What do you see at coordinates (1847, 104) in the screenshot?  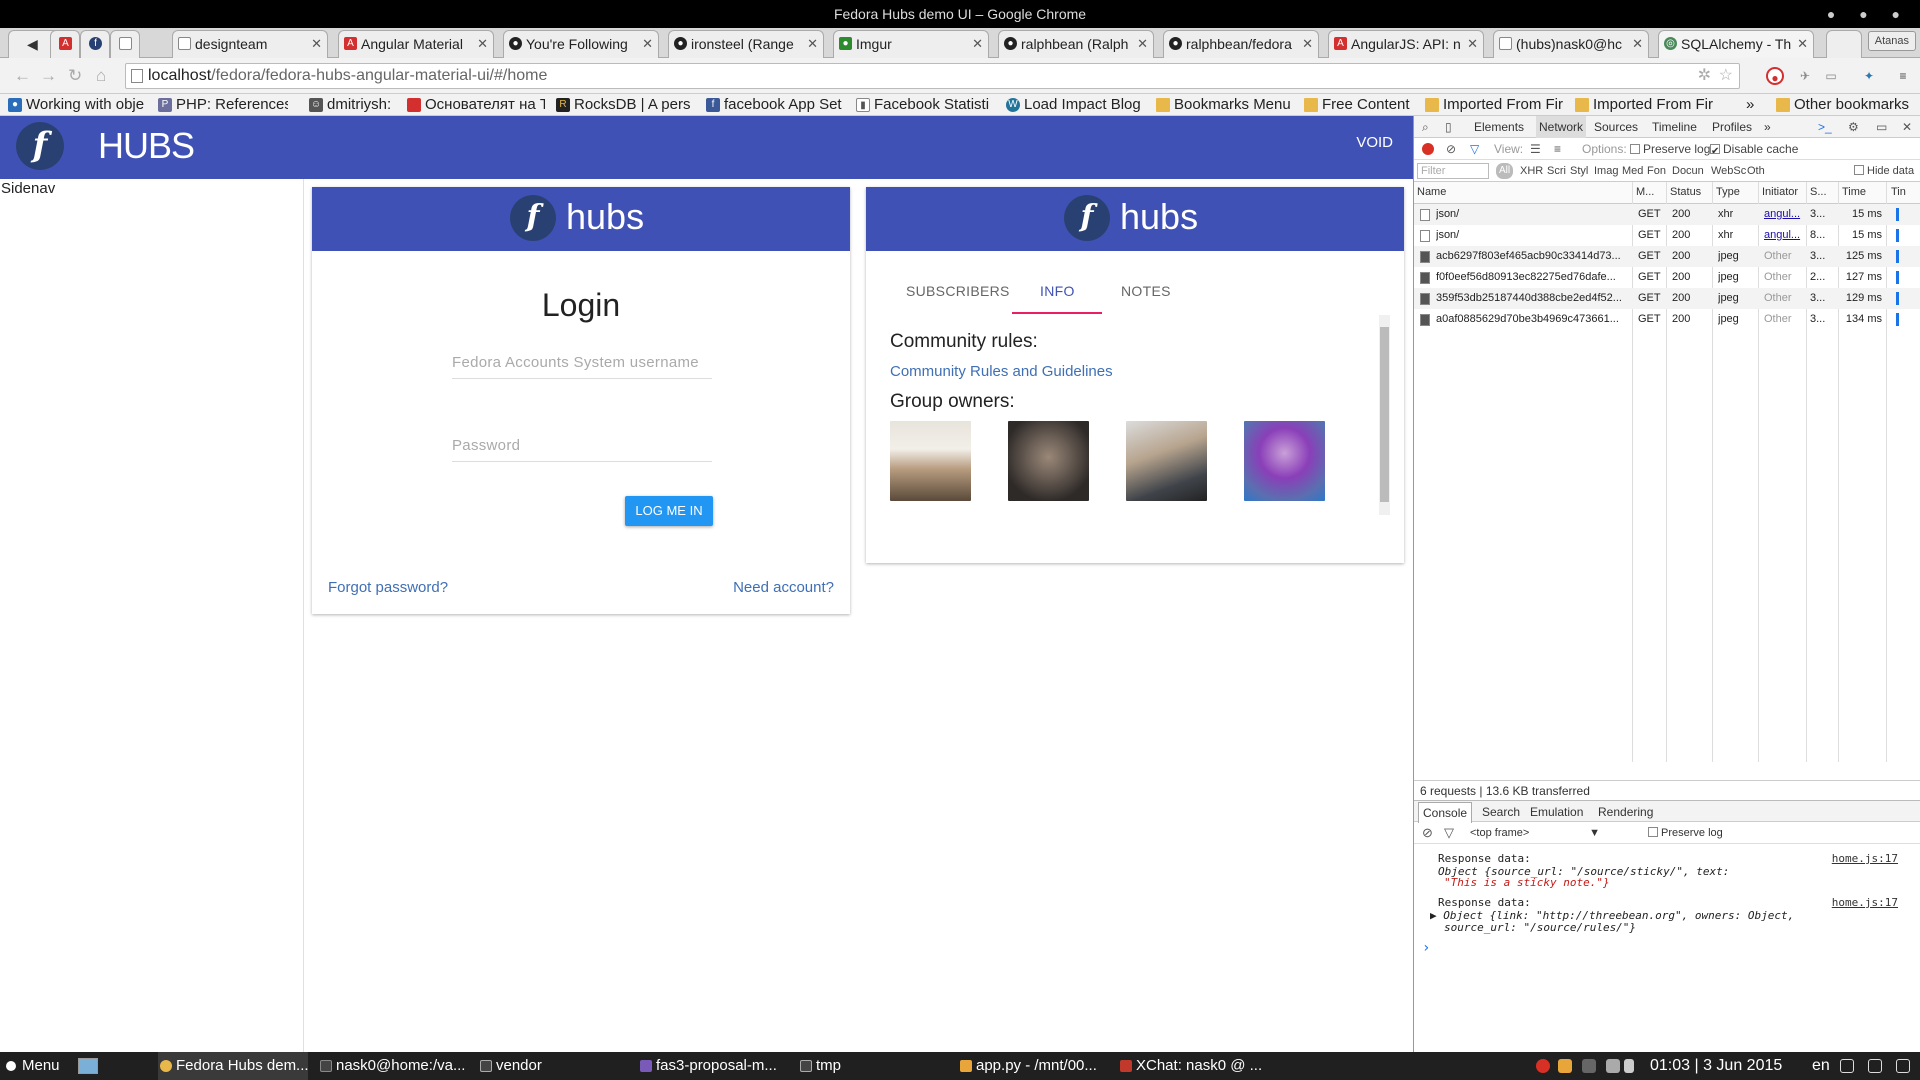 I see `other-bookmarks-folder: Other bookmarks` at bounding box center [1847, 104].